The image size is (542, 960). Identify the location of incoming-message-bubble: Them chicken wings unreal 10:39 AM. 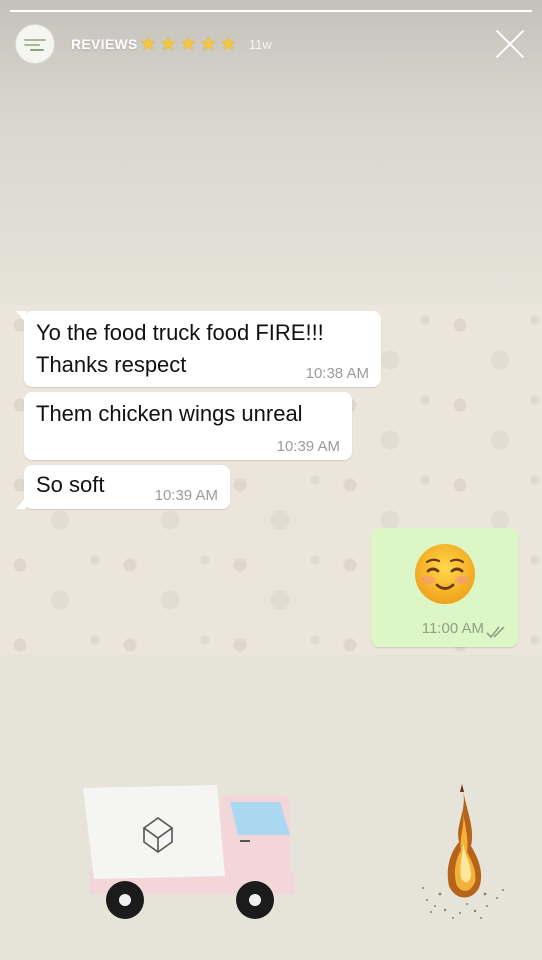
(188, 426).